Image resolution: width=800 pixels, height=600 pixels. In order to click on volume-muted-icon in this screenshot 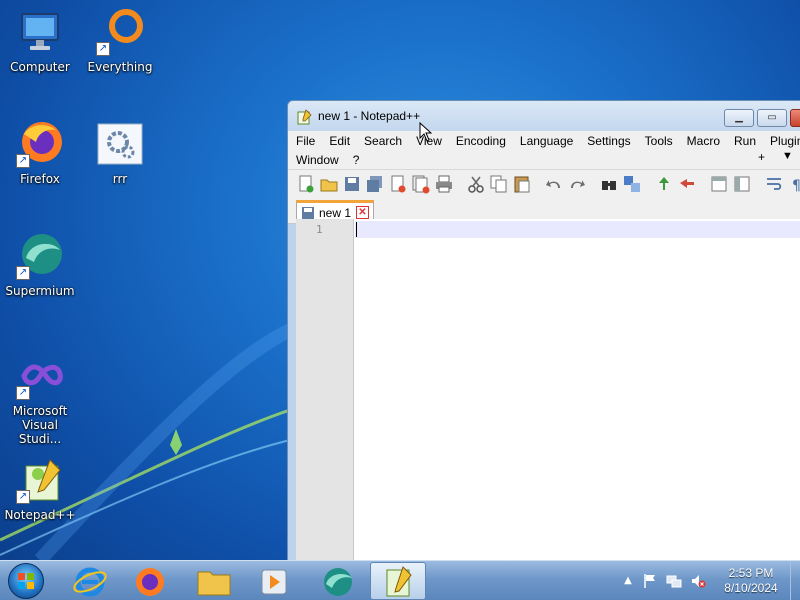, I will do `click(698, 581)`.